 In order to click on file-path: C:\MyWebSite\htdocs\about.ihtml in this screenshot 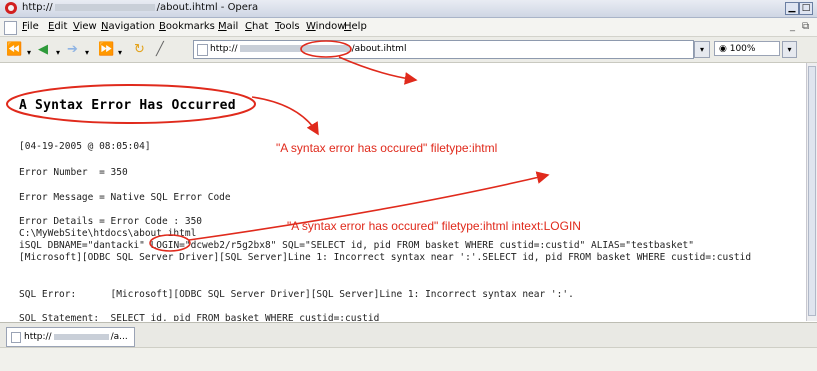, I will do `click(108, 233)`.